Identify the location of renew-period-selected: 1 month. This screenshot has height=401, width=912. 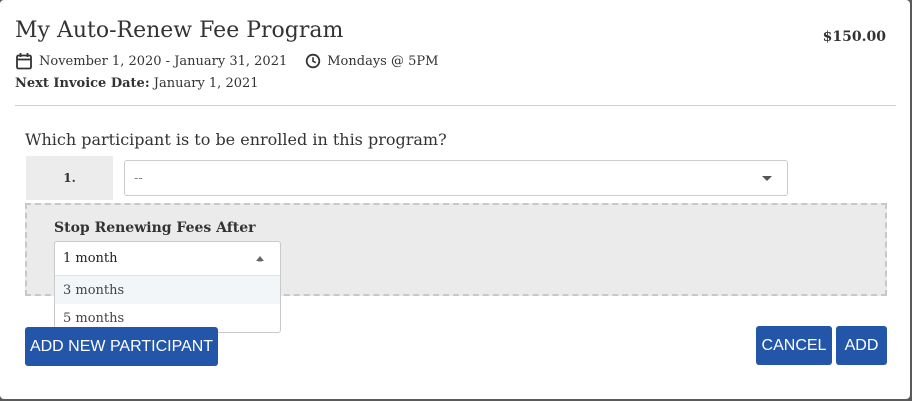
(167, 259).